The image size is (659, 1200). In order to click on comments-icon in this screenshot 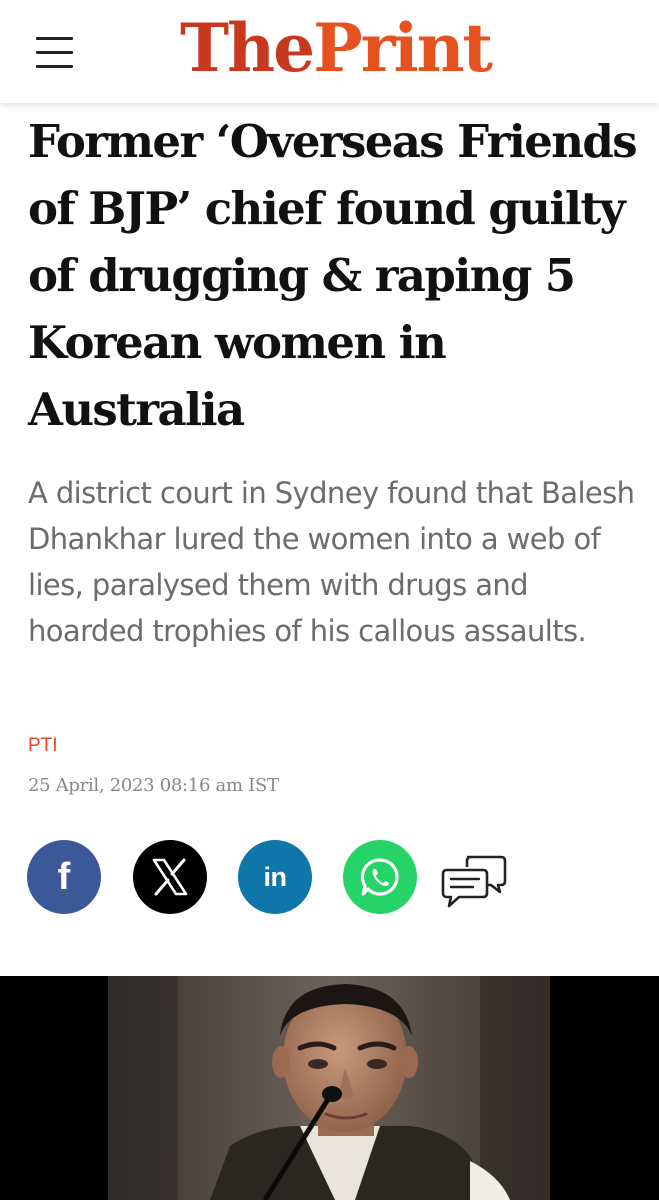, I will do `click(474, 881)`.